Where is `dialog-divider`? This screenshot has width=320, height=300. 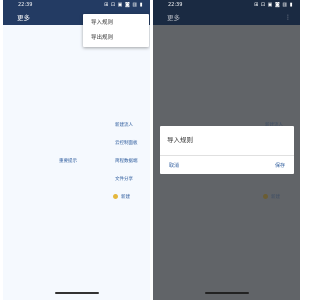 dialog-divider is located at coordinates (227, 155).